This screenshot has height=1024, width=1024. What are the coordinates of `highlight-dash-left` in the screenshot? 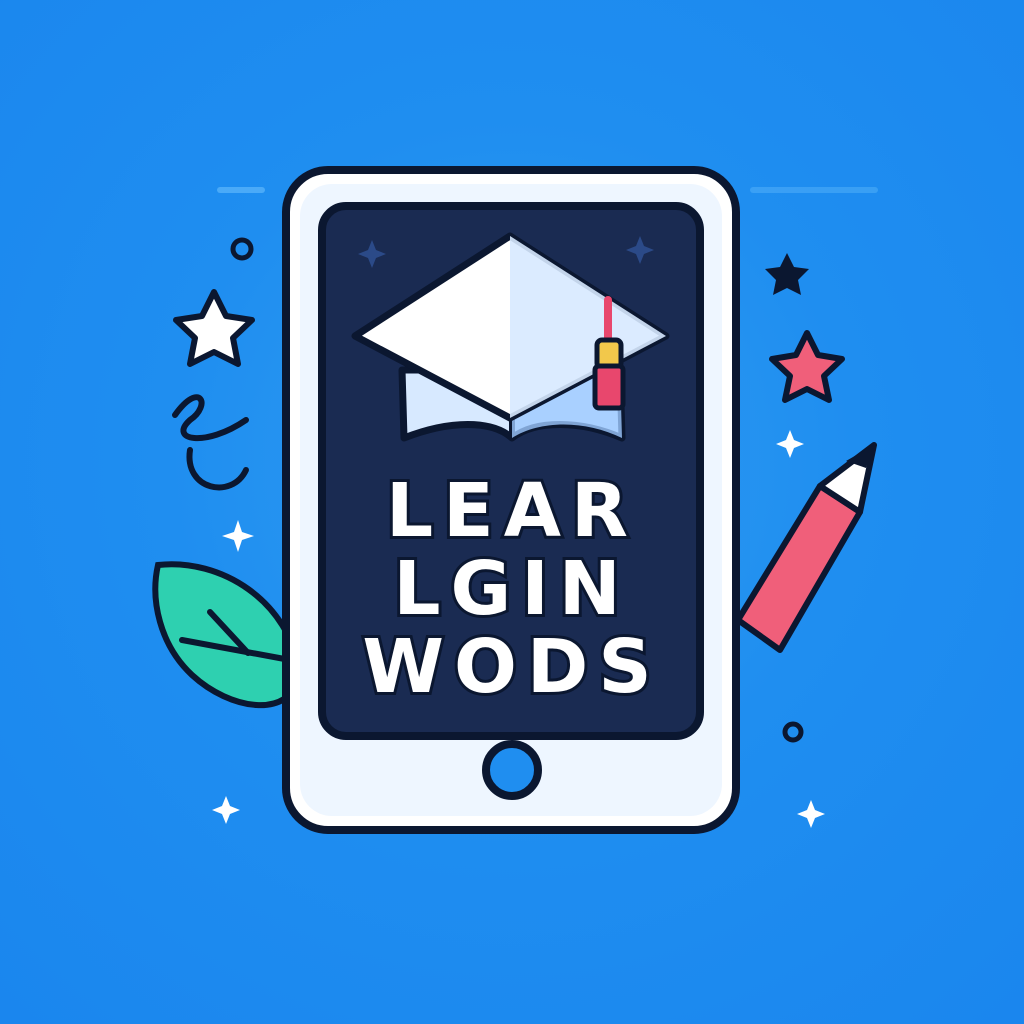 It's located at (241, 190).